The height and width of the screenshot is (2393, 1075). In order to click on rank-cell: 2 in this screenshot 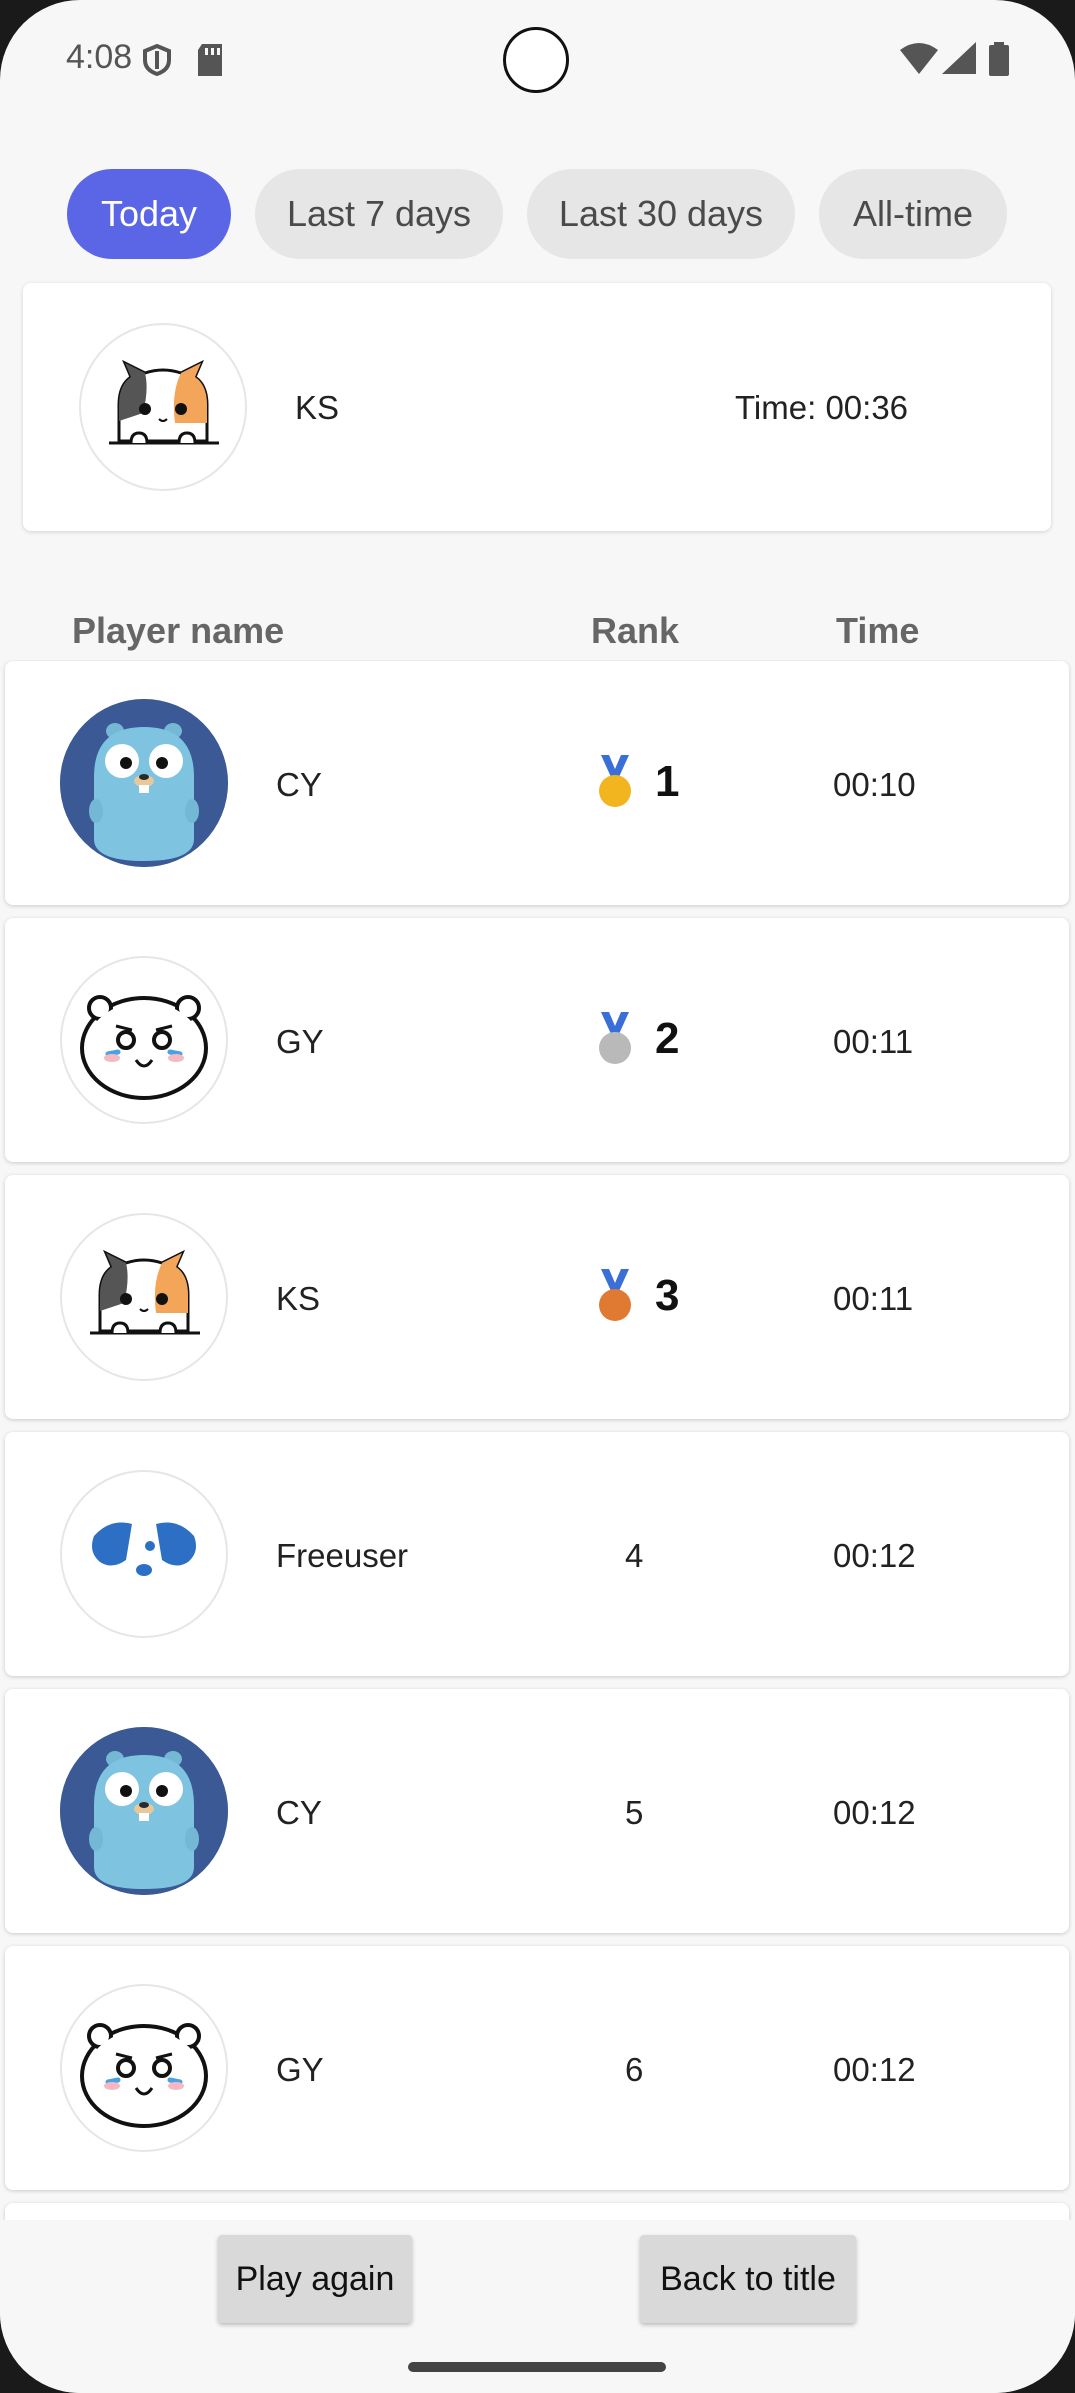, I will do `click(645, 1040)`.